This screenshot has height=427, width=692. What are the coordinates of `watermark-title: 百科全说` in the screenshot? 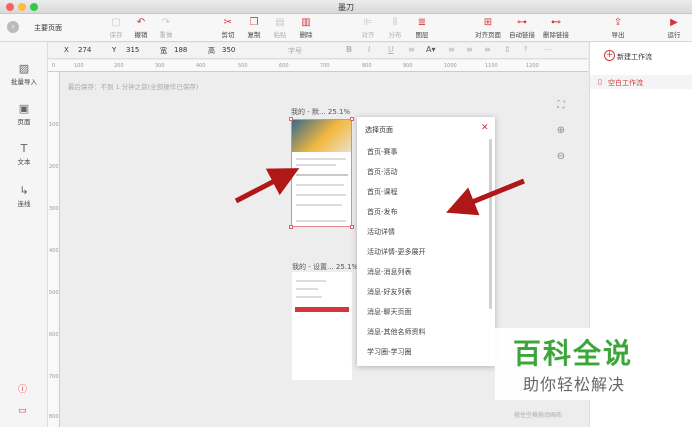 It's located at (573, 353).